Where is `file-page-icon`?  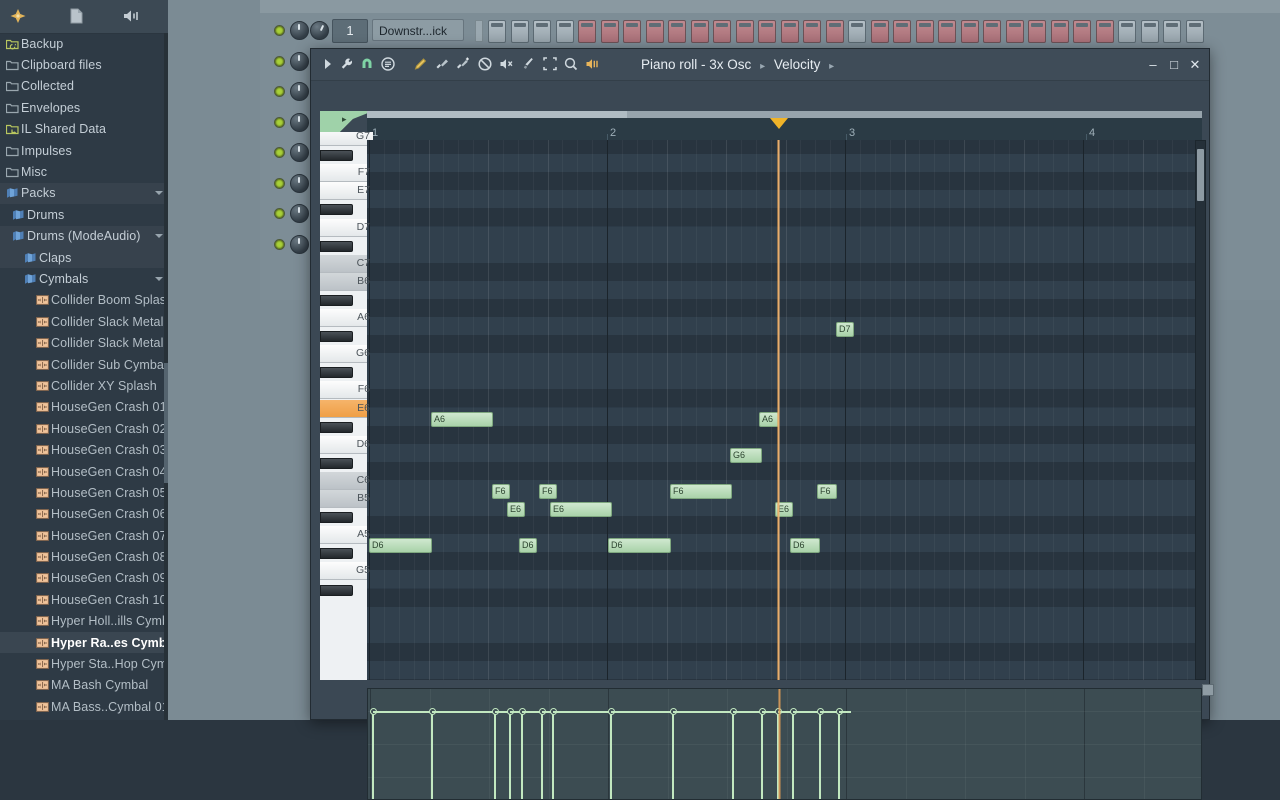 file-page-icon is located at coordinates (76, 16).